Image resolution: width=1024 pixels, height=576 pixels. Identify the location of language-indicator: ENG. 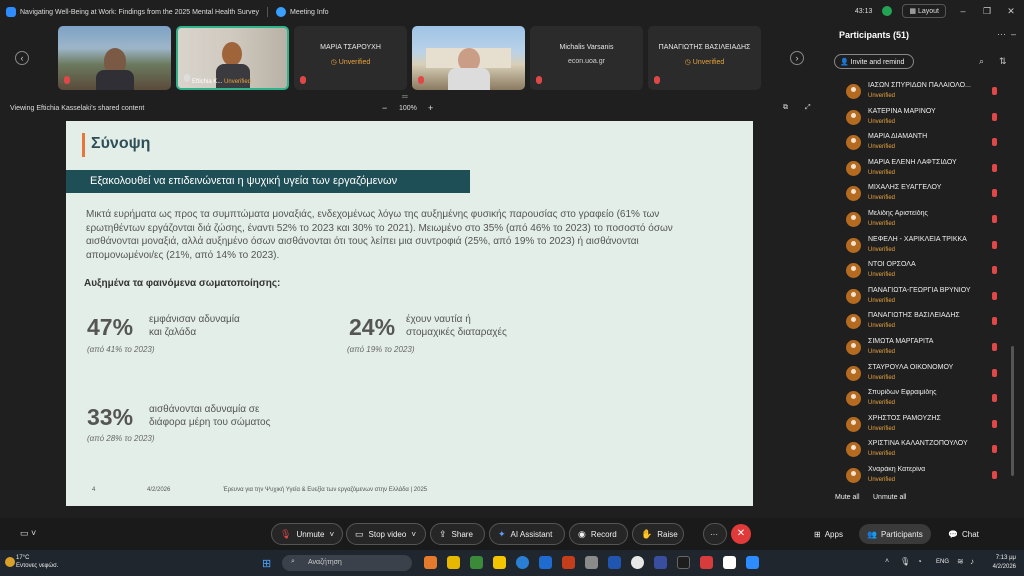
(942, 562).